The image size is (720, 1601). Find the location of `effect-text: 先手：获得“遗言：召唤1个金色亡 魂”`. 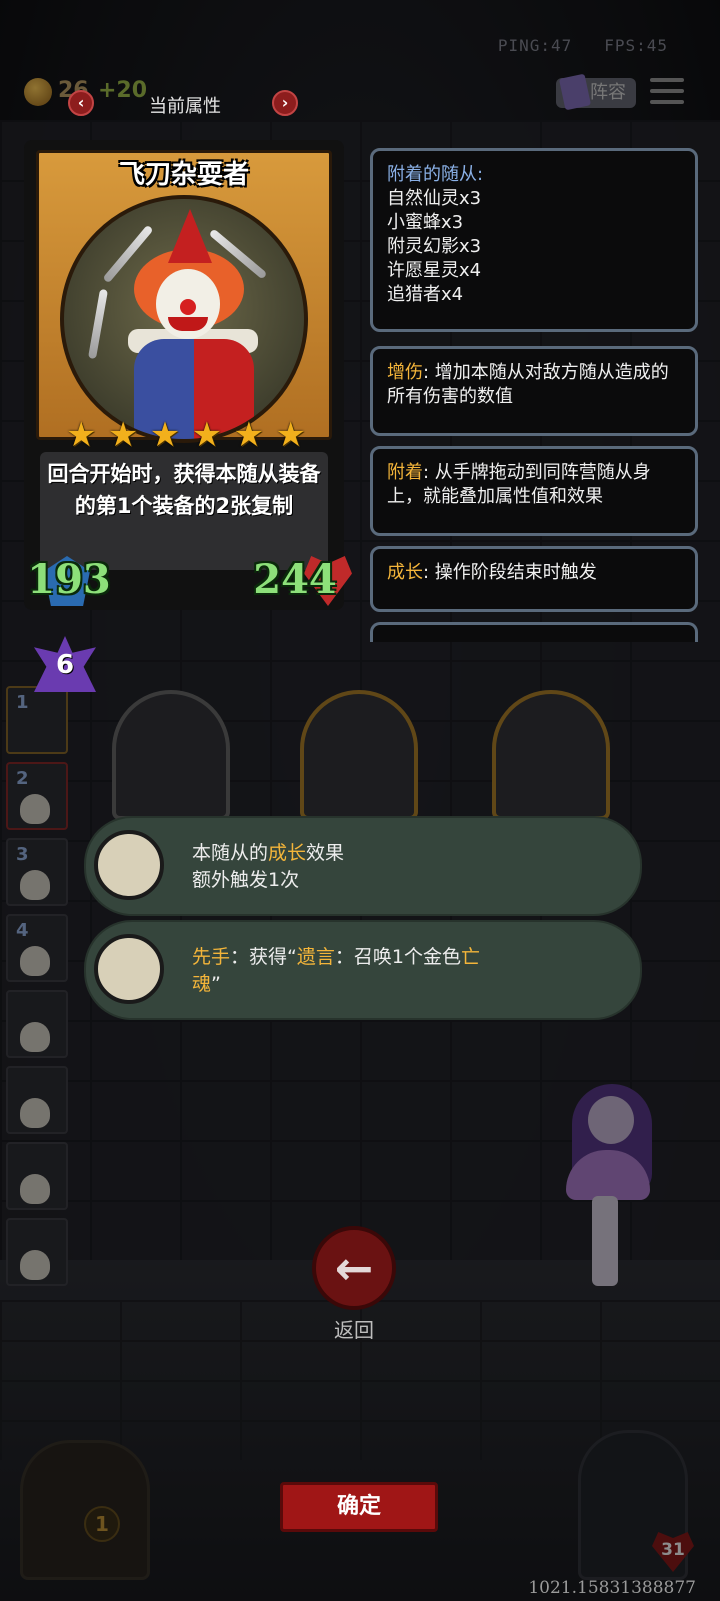

effect-text: 先手：获得“遗言：召唤1个金色亡 魂” is located at coordinates (402, 971).